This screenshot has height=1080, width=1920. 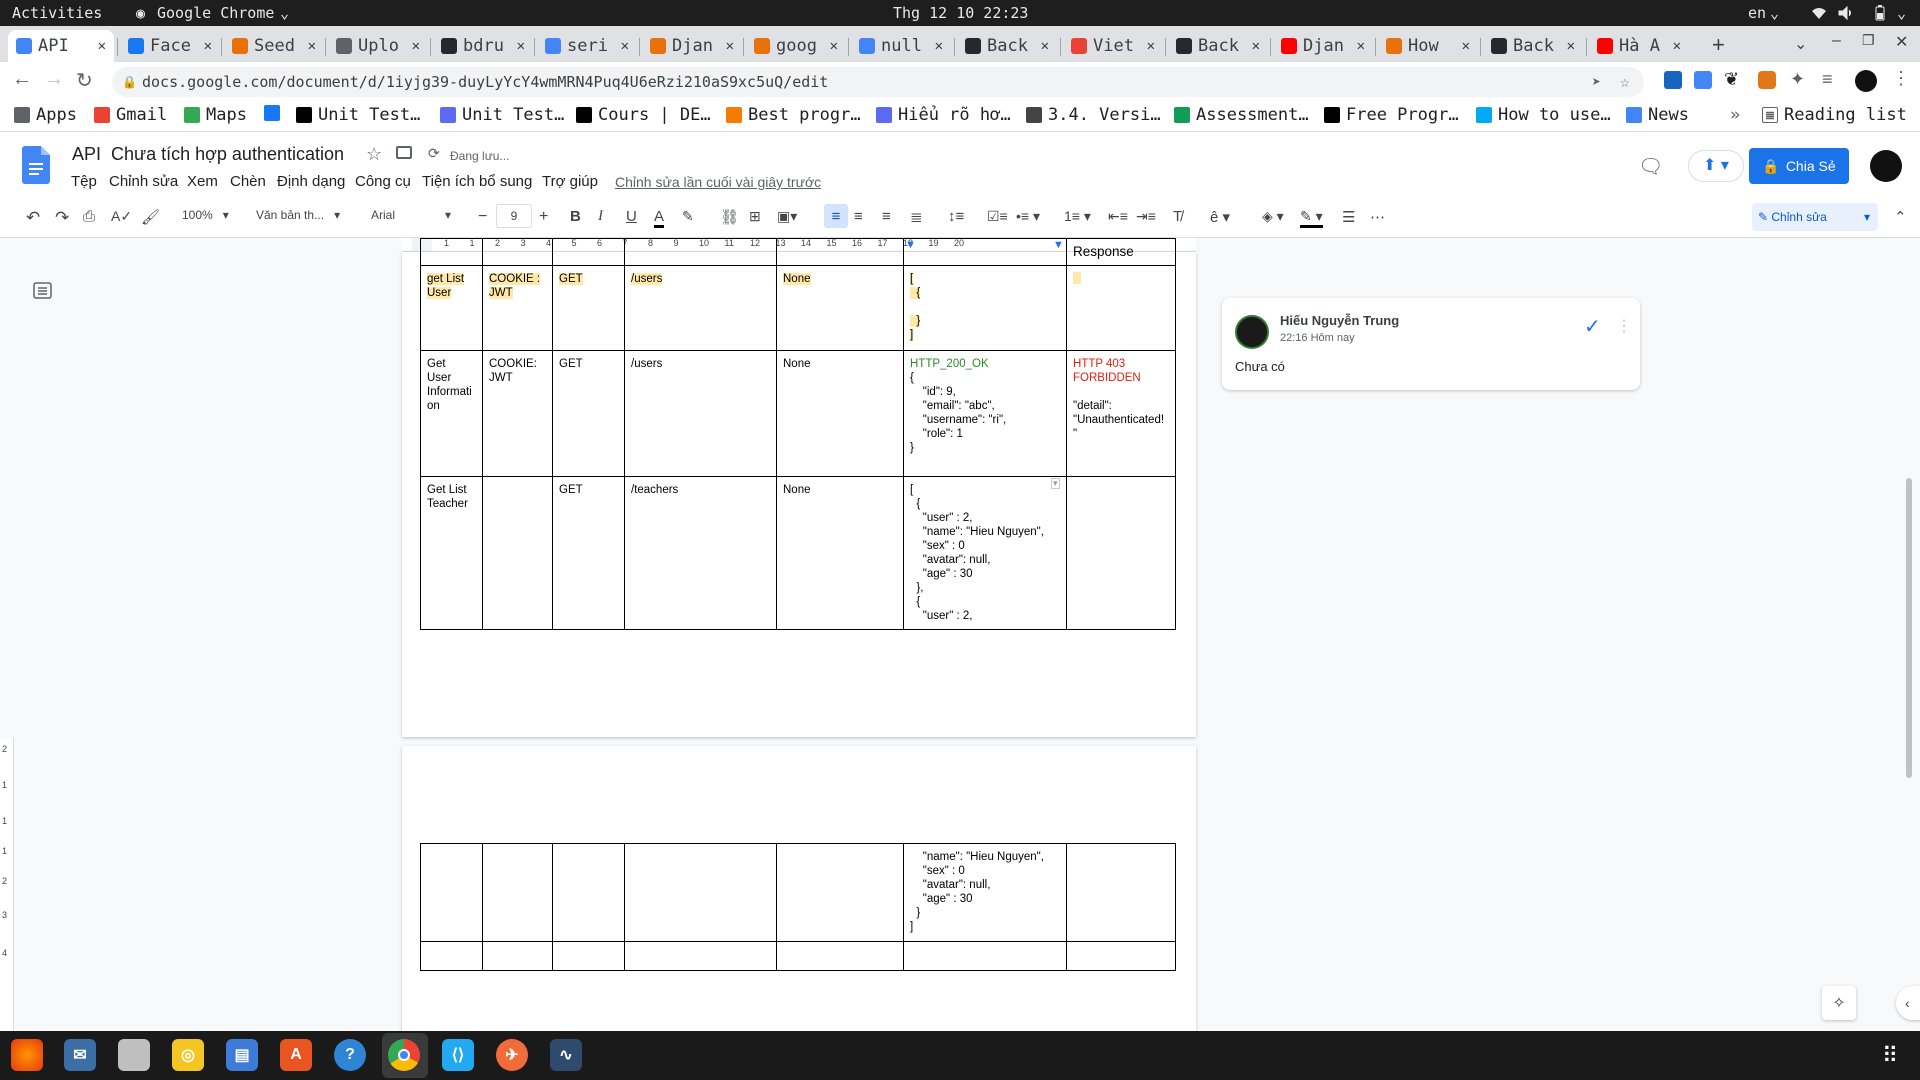 What do you see at coordinates (517, 308) in the screenshot?
I see `table-cell: COOKIE : JWT` at bounding box center [517, 308].